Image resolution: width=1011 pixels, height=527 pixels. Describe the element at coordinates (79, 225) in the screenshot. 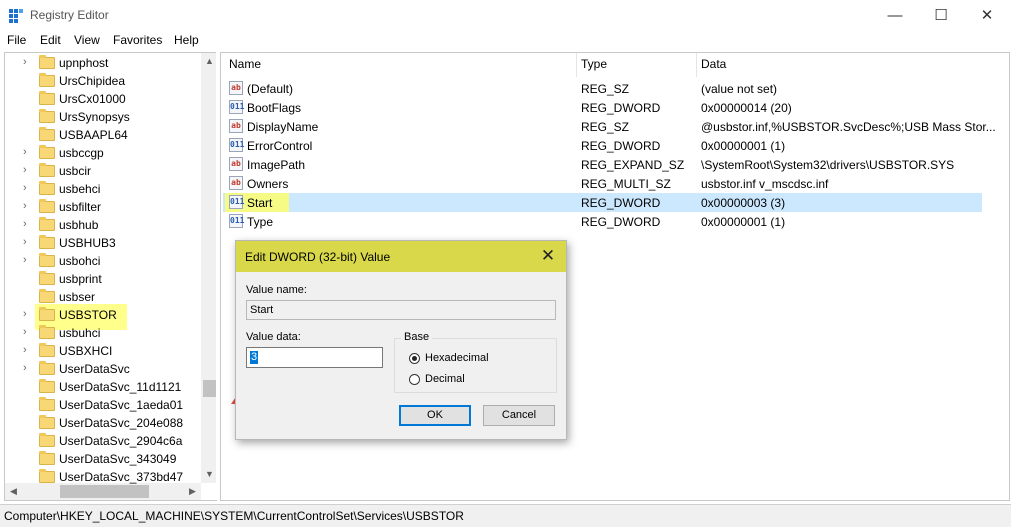

I see `tree-item-label: usbhub` at that location.